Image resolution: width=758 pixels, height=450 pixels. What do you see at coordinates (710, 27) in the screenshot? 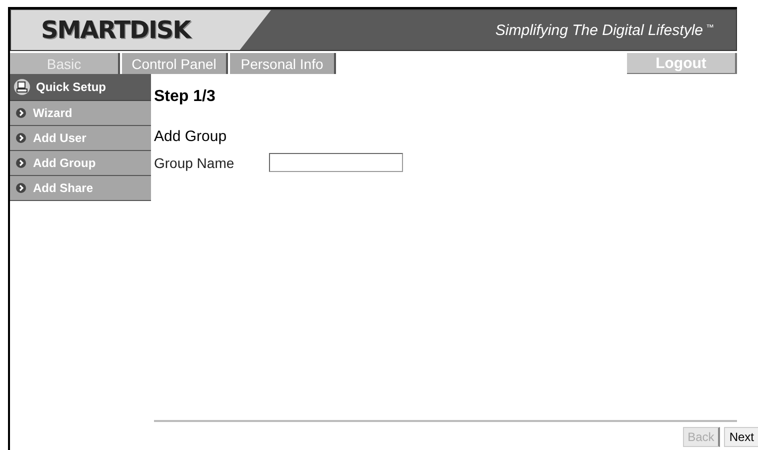
I see `trademark: ™` at bounding box center [710, 27].